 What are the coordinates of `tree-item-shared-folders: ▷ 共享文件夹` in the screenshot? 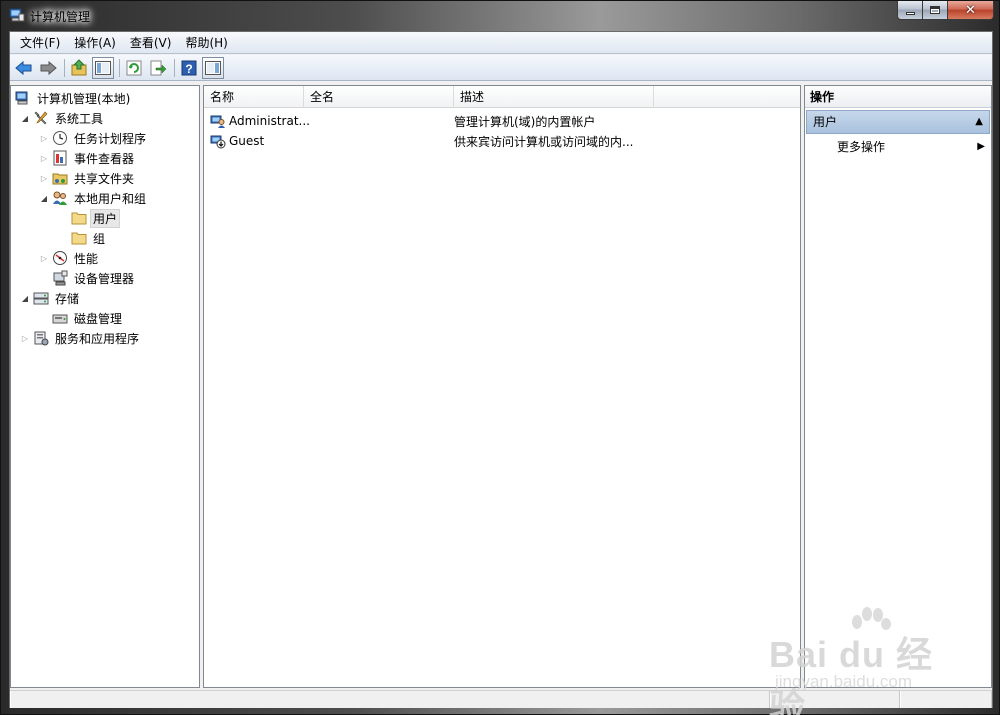 It's located at (87, 178).